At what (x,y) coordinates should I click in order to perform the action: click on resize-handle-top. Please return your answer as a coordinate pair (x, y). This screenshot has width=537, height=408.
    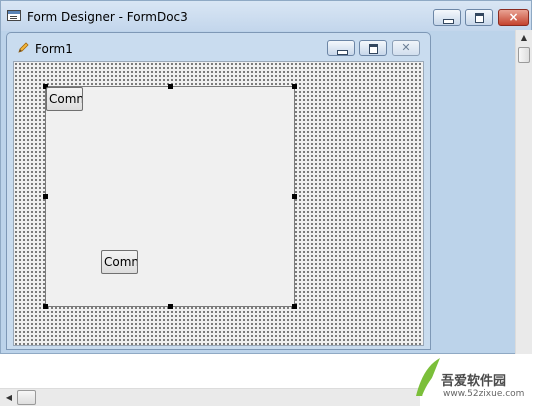
    Looking at the image, I should click on (170, 86).